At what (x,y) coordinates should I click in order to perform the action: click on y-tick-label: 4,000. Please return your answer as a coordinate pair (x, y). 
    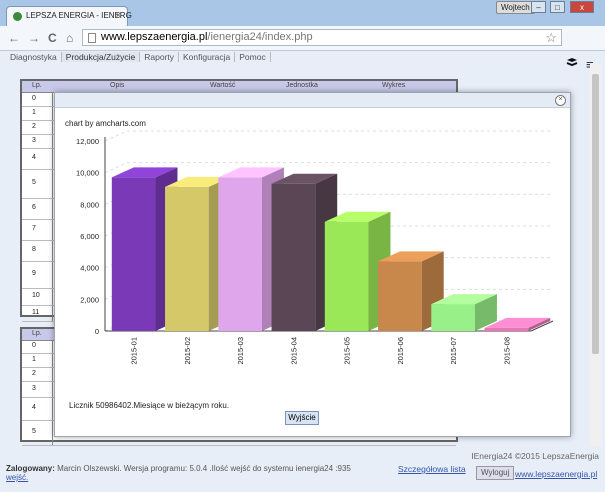
    Looking at the image, I should click on (89, 268).